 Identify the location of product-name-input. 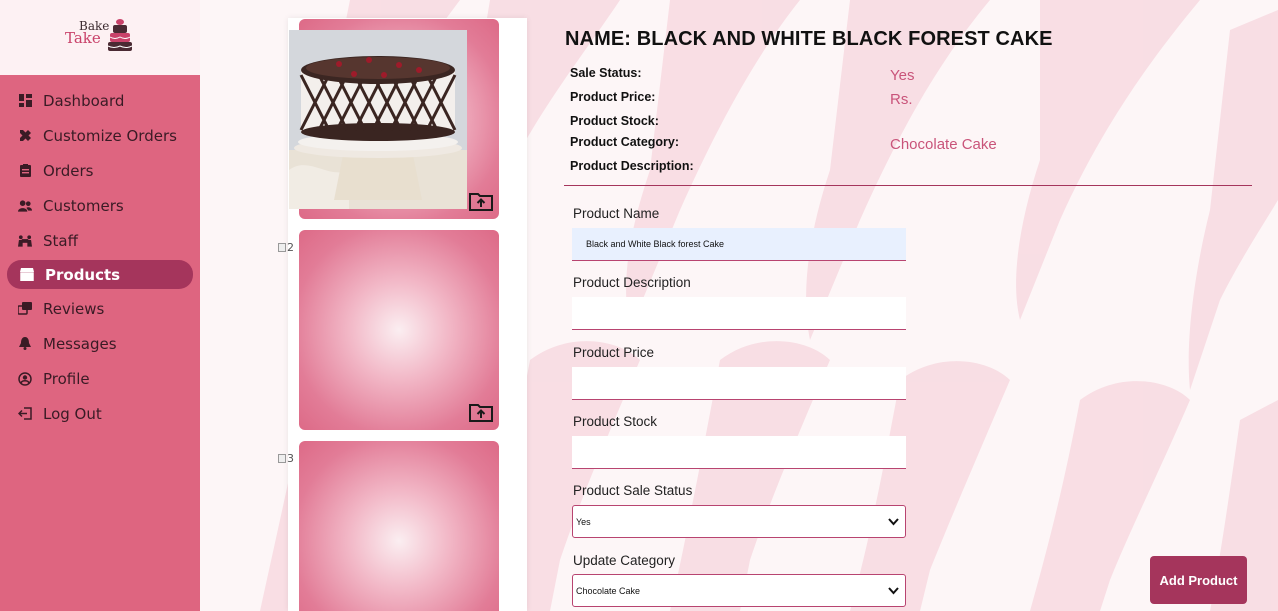
(739, 244).